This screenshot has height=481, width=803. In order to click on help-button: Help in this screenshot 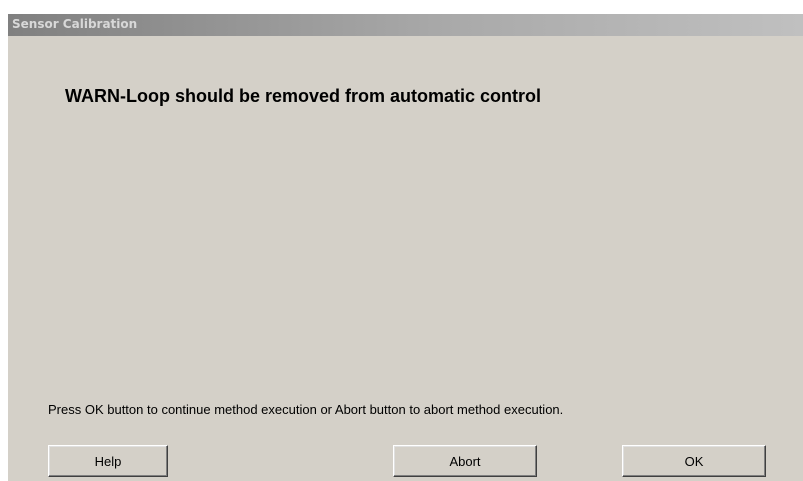, I will do `click(108, 461)`.